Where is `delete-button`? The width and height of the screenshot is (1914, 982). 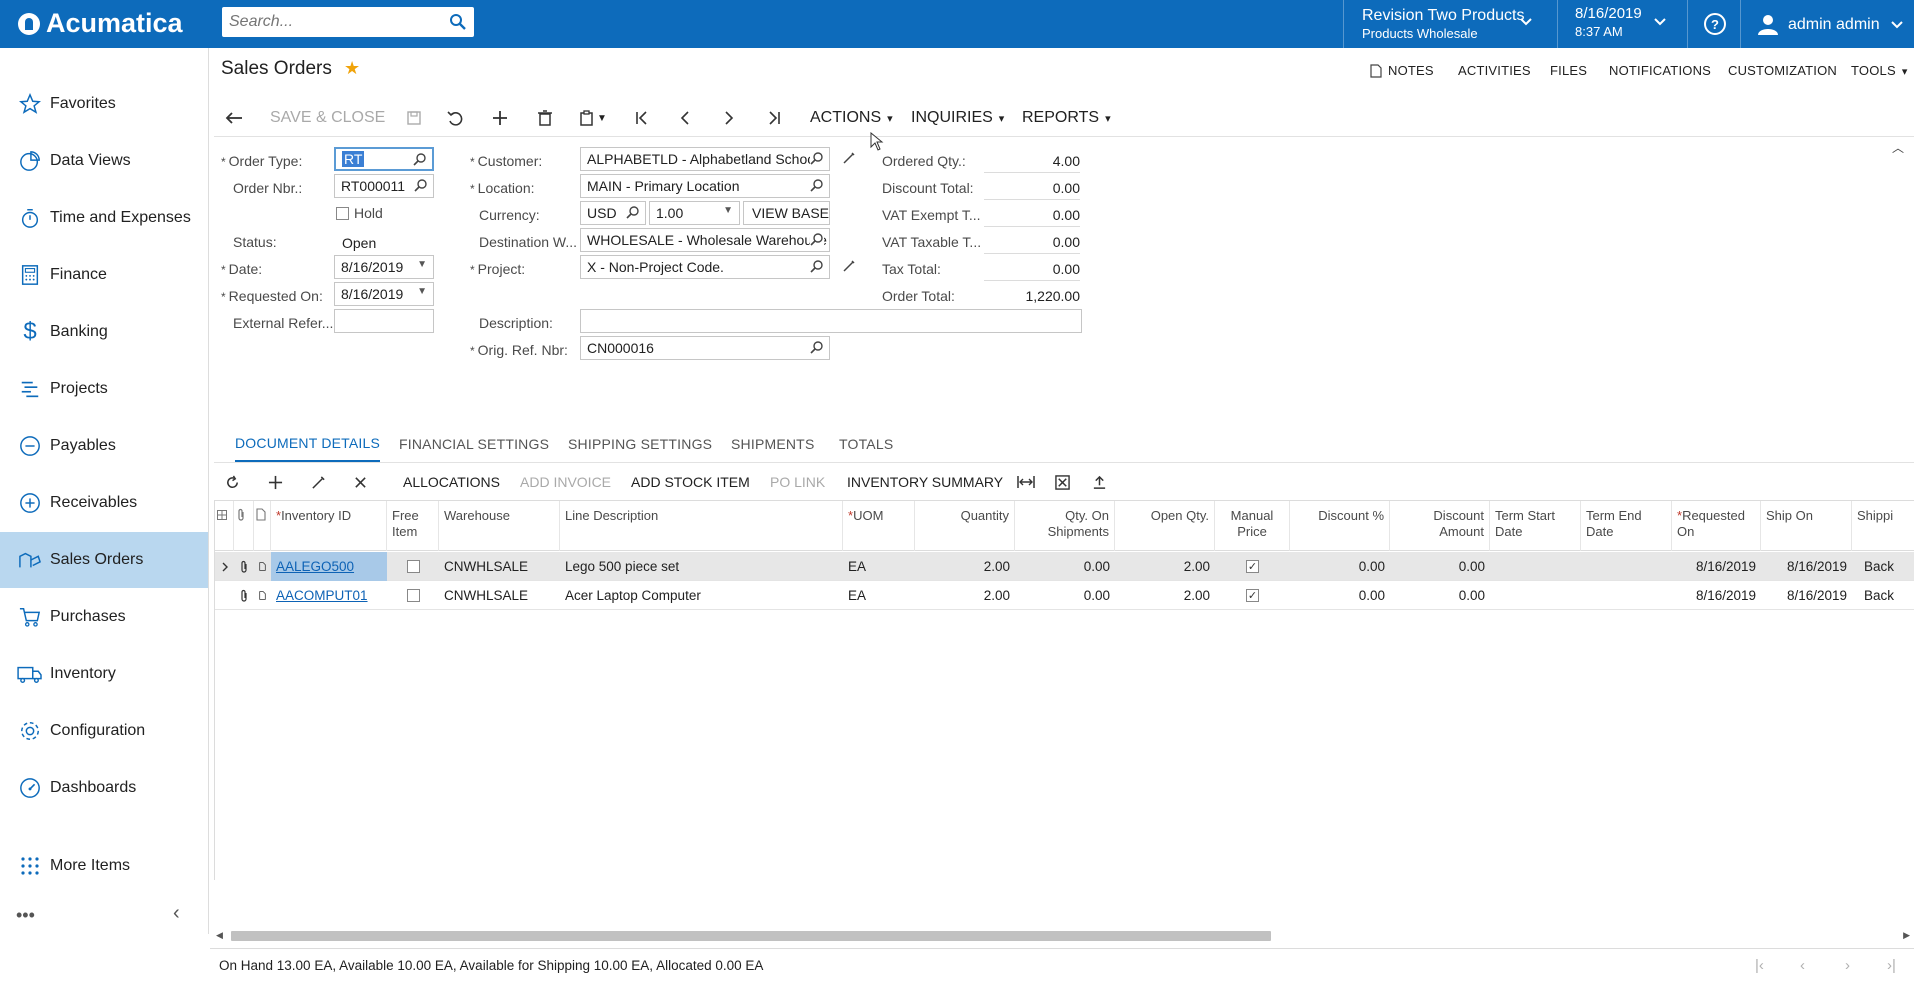 delete-button is located at coordinates (545, 118).